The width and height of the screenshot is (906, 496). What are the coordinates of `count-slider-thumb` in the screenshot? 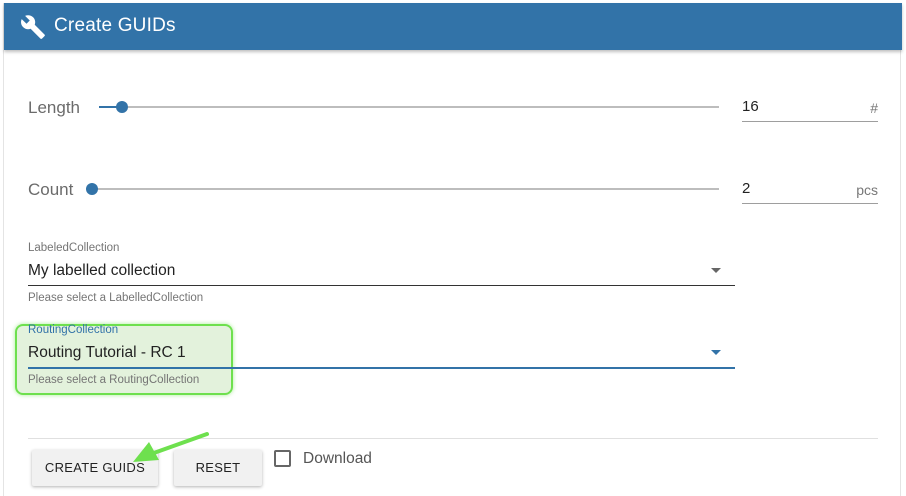 It's located at (92, 189).